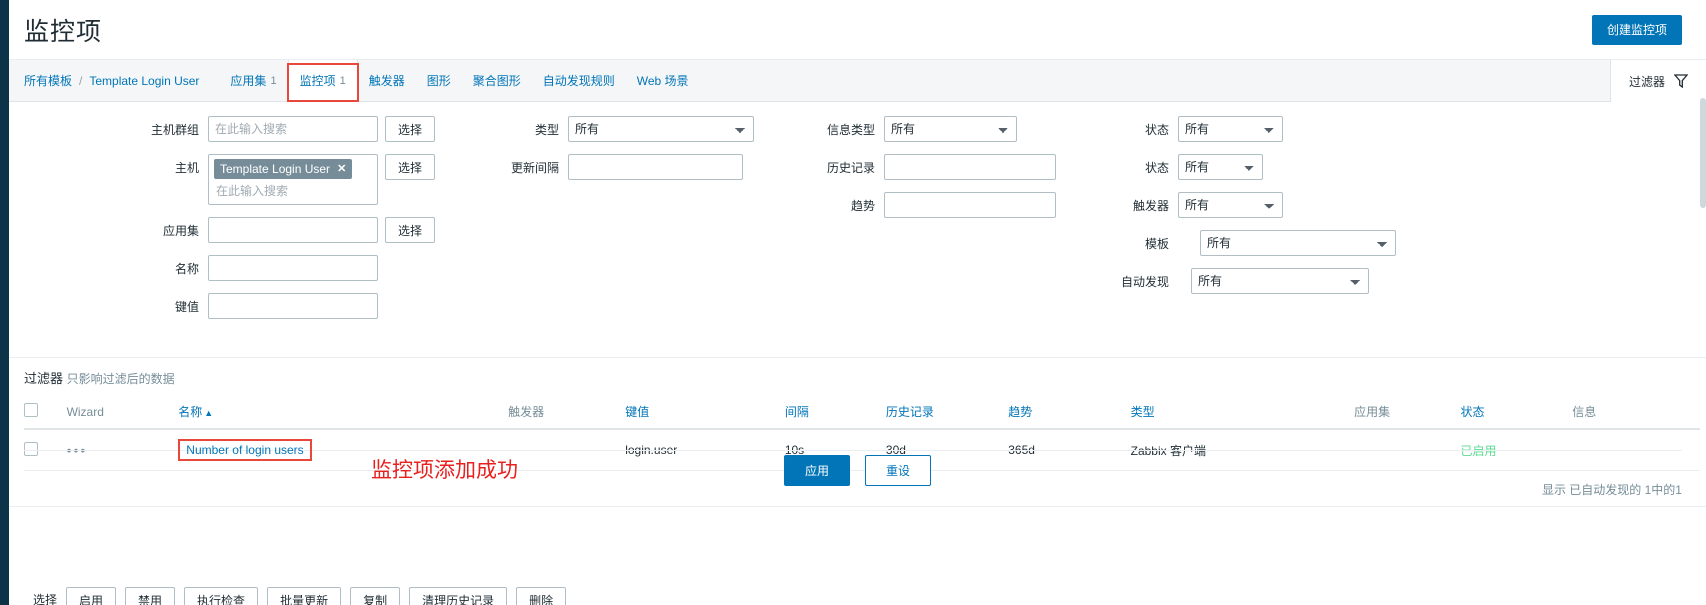 The height and width of the screenshot is (605, 1706). I want to click on header-name: 名称 ▲, so click(343, 412).